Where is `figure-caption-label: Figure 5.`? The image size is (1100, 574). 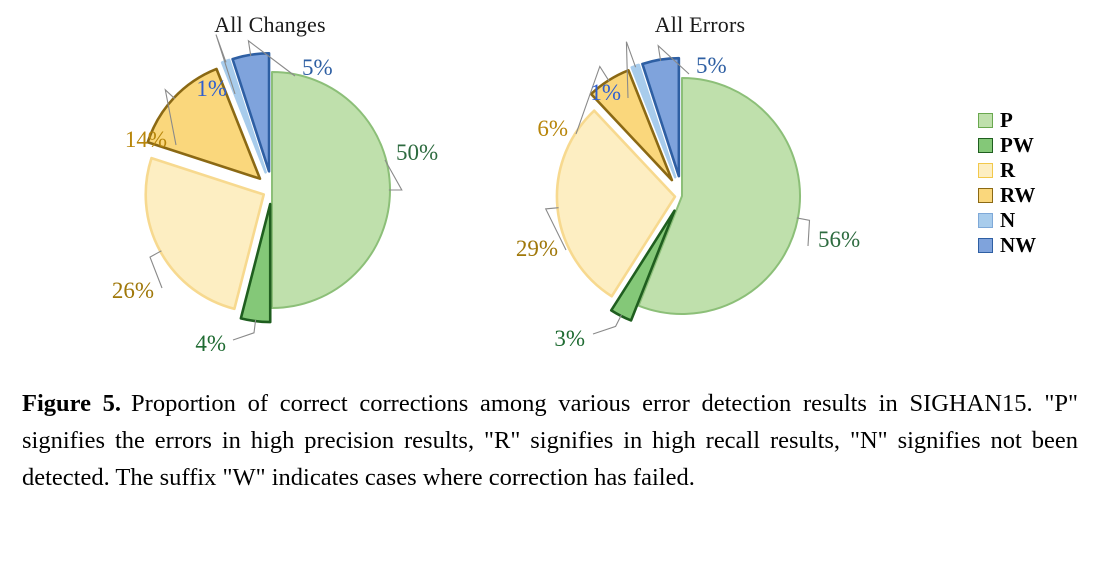
figure-caption-label: Figure 5. is located at coordinates (72, 403).